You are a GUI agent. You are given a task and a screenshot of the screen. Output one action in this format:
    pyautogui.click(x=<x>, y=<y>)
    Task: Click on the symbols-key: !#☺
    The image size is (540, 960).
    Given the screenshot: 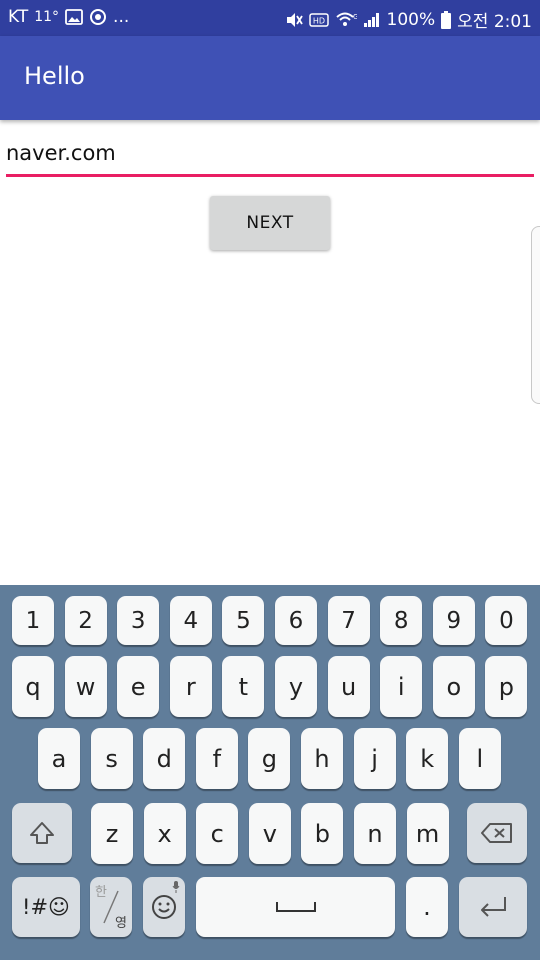 What is the action you would take?
    pyautogui.click(x=46, y=907)
    